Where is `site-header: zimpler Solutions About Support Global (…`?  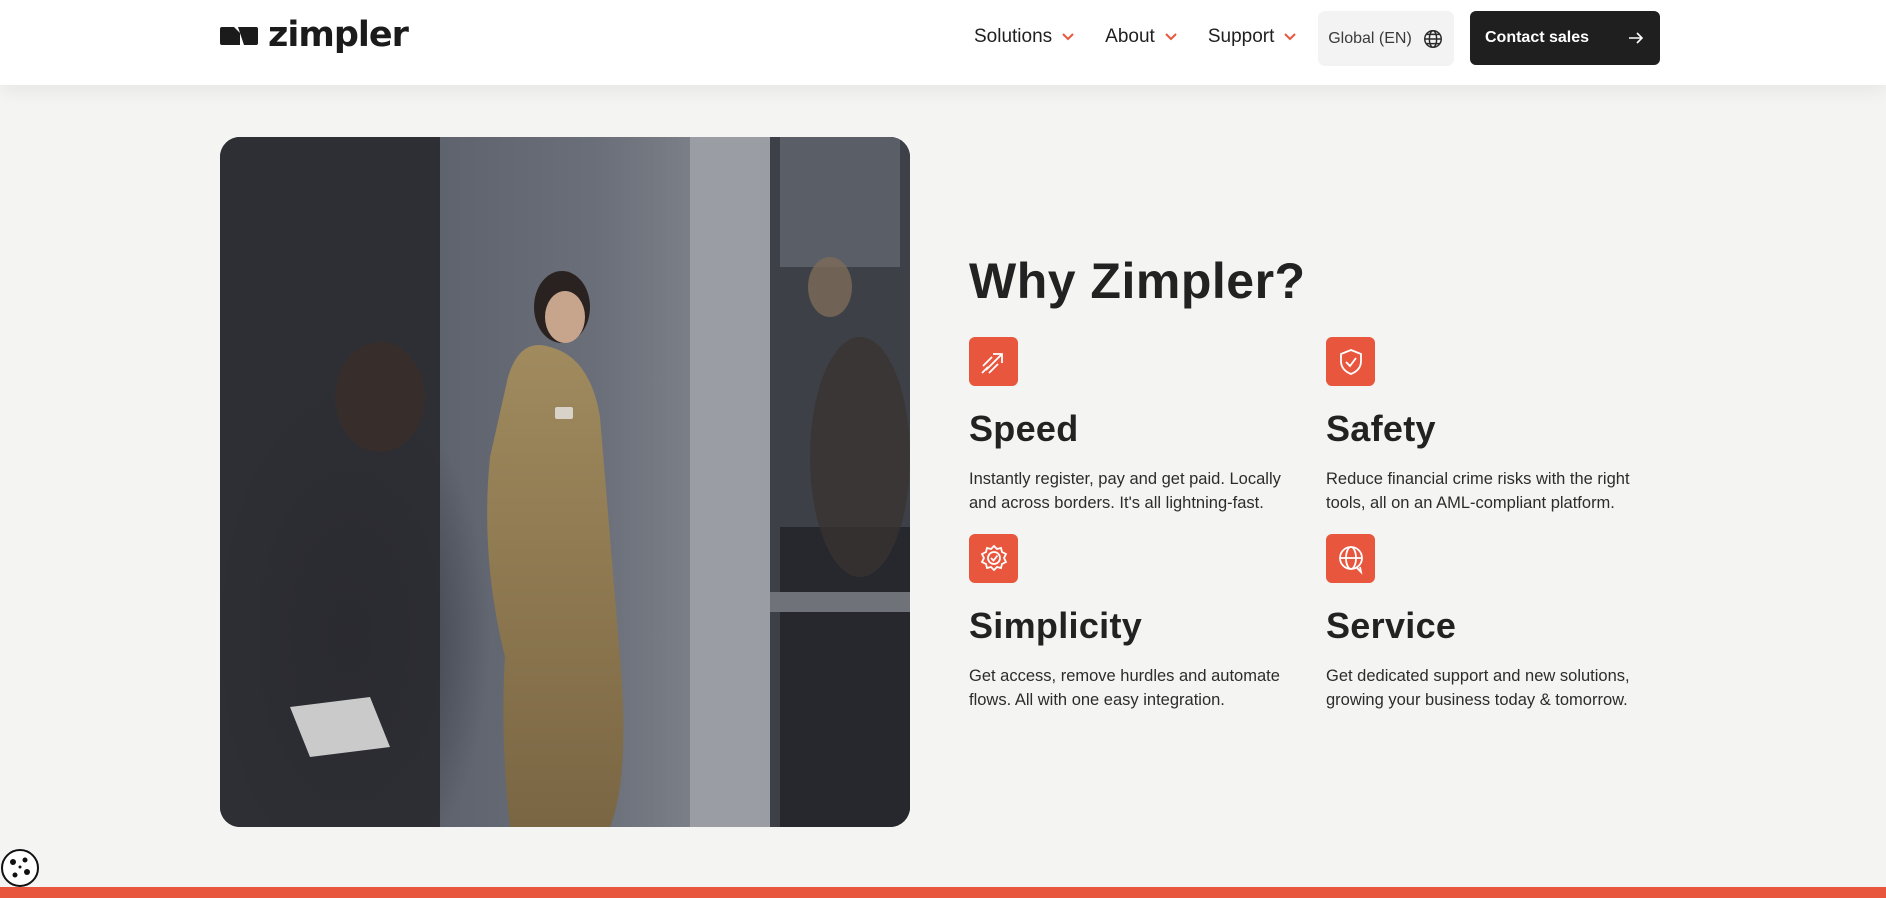 site-header: zimpler Solutions About Support Global (… is located at coordinates (943, 42).